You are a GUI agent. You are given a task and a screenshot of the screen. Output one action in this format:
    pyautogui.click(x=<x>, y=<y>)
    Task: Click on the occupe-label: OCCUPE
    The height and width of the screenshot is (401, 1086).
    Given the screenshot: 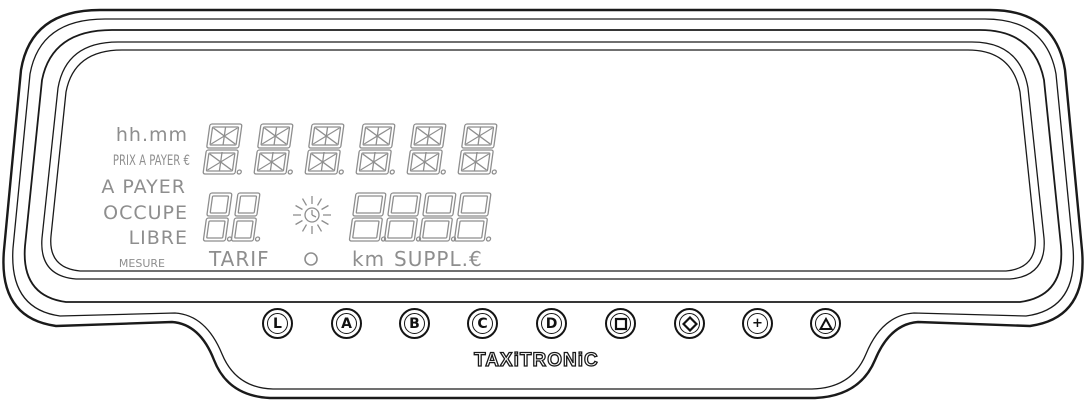 What is the action you would take?
    pyautogui.click(x=145, y=213)
    